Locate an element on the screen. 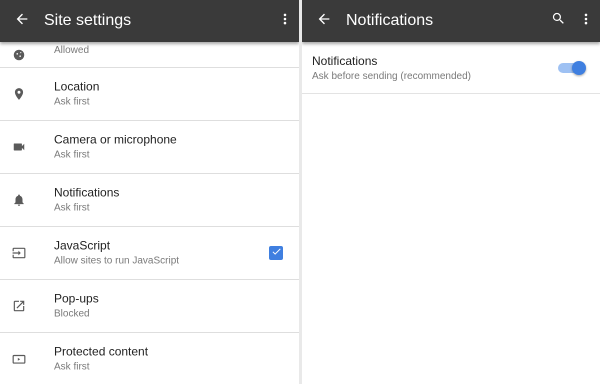 Image resolution: width=600 pixels, height=384 pixels. notifications-app-bar: Notifications is located at coordinates (451, 21).